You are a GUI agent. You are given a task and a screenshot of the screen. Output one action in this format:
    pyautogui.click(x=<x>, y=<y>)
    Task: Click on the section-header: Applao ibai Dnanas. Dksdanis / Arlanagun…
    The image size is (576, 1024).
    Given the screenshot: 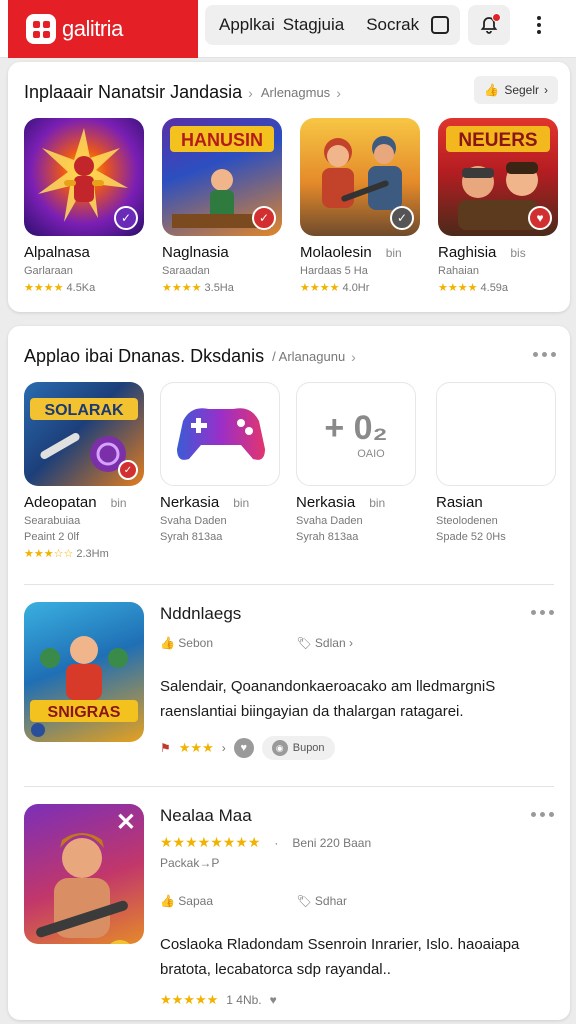 What is the action you would take?
    pyautogui.click(x=190, y=356)
    